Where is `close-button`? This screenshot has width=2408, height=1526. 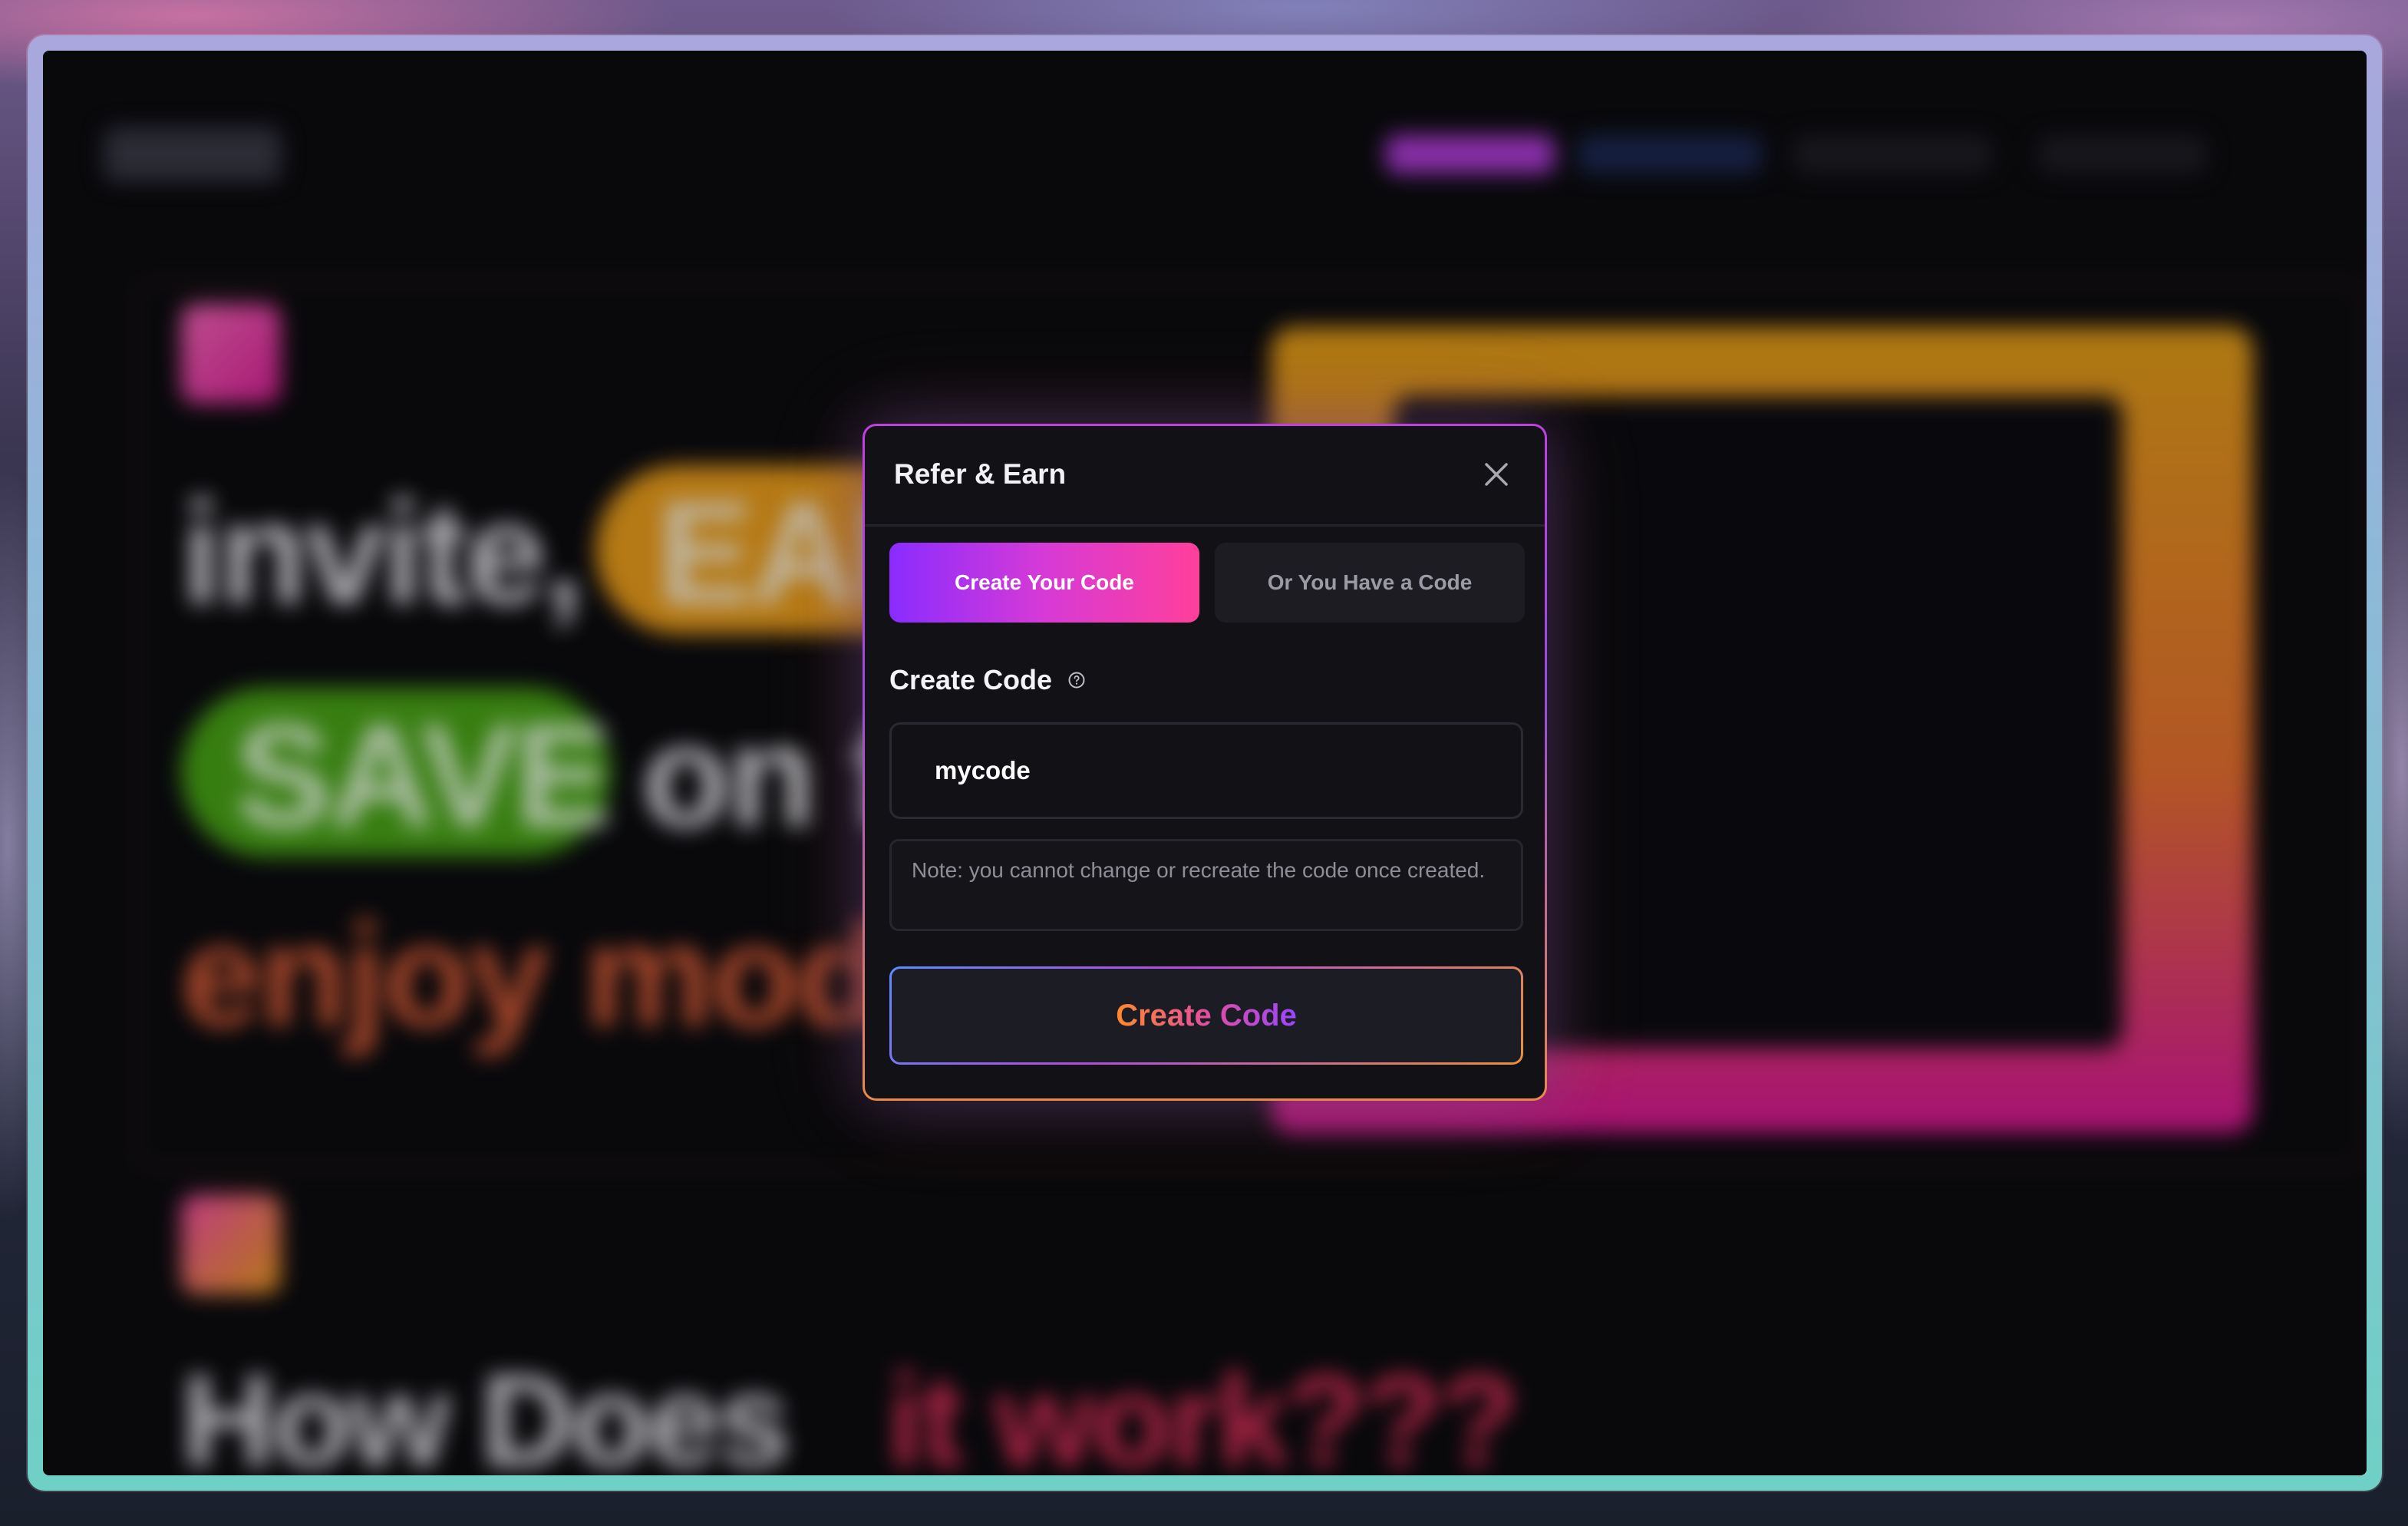
close-button is located at coordinates (1496, 474).